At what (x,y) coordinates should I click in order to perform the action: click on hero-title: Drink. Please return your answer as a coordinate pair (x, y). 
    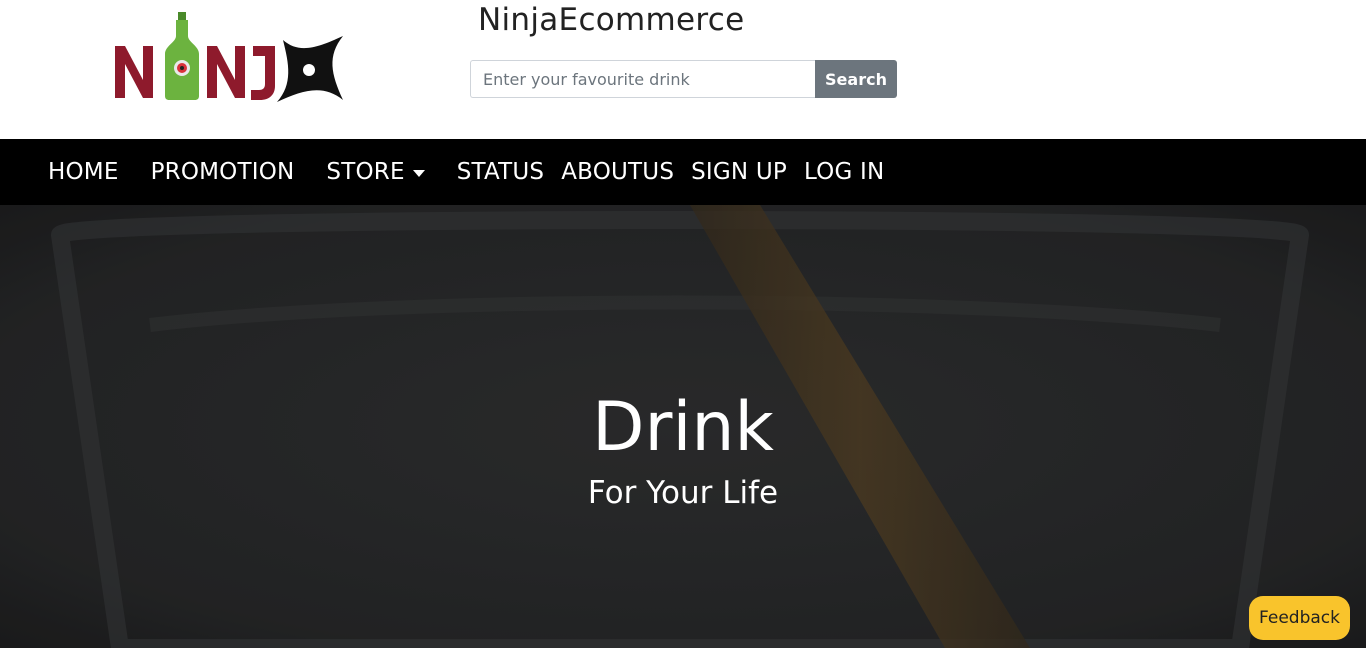
    Looking at the image, I should click on (683, 427).